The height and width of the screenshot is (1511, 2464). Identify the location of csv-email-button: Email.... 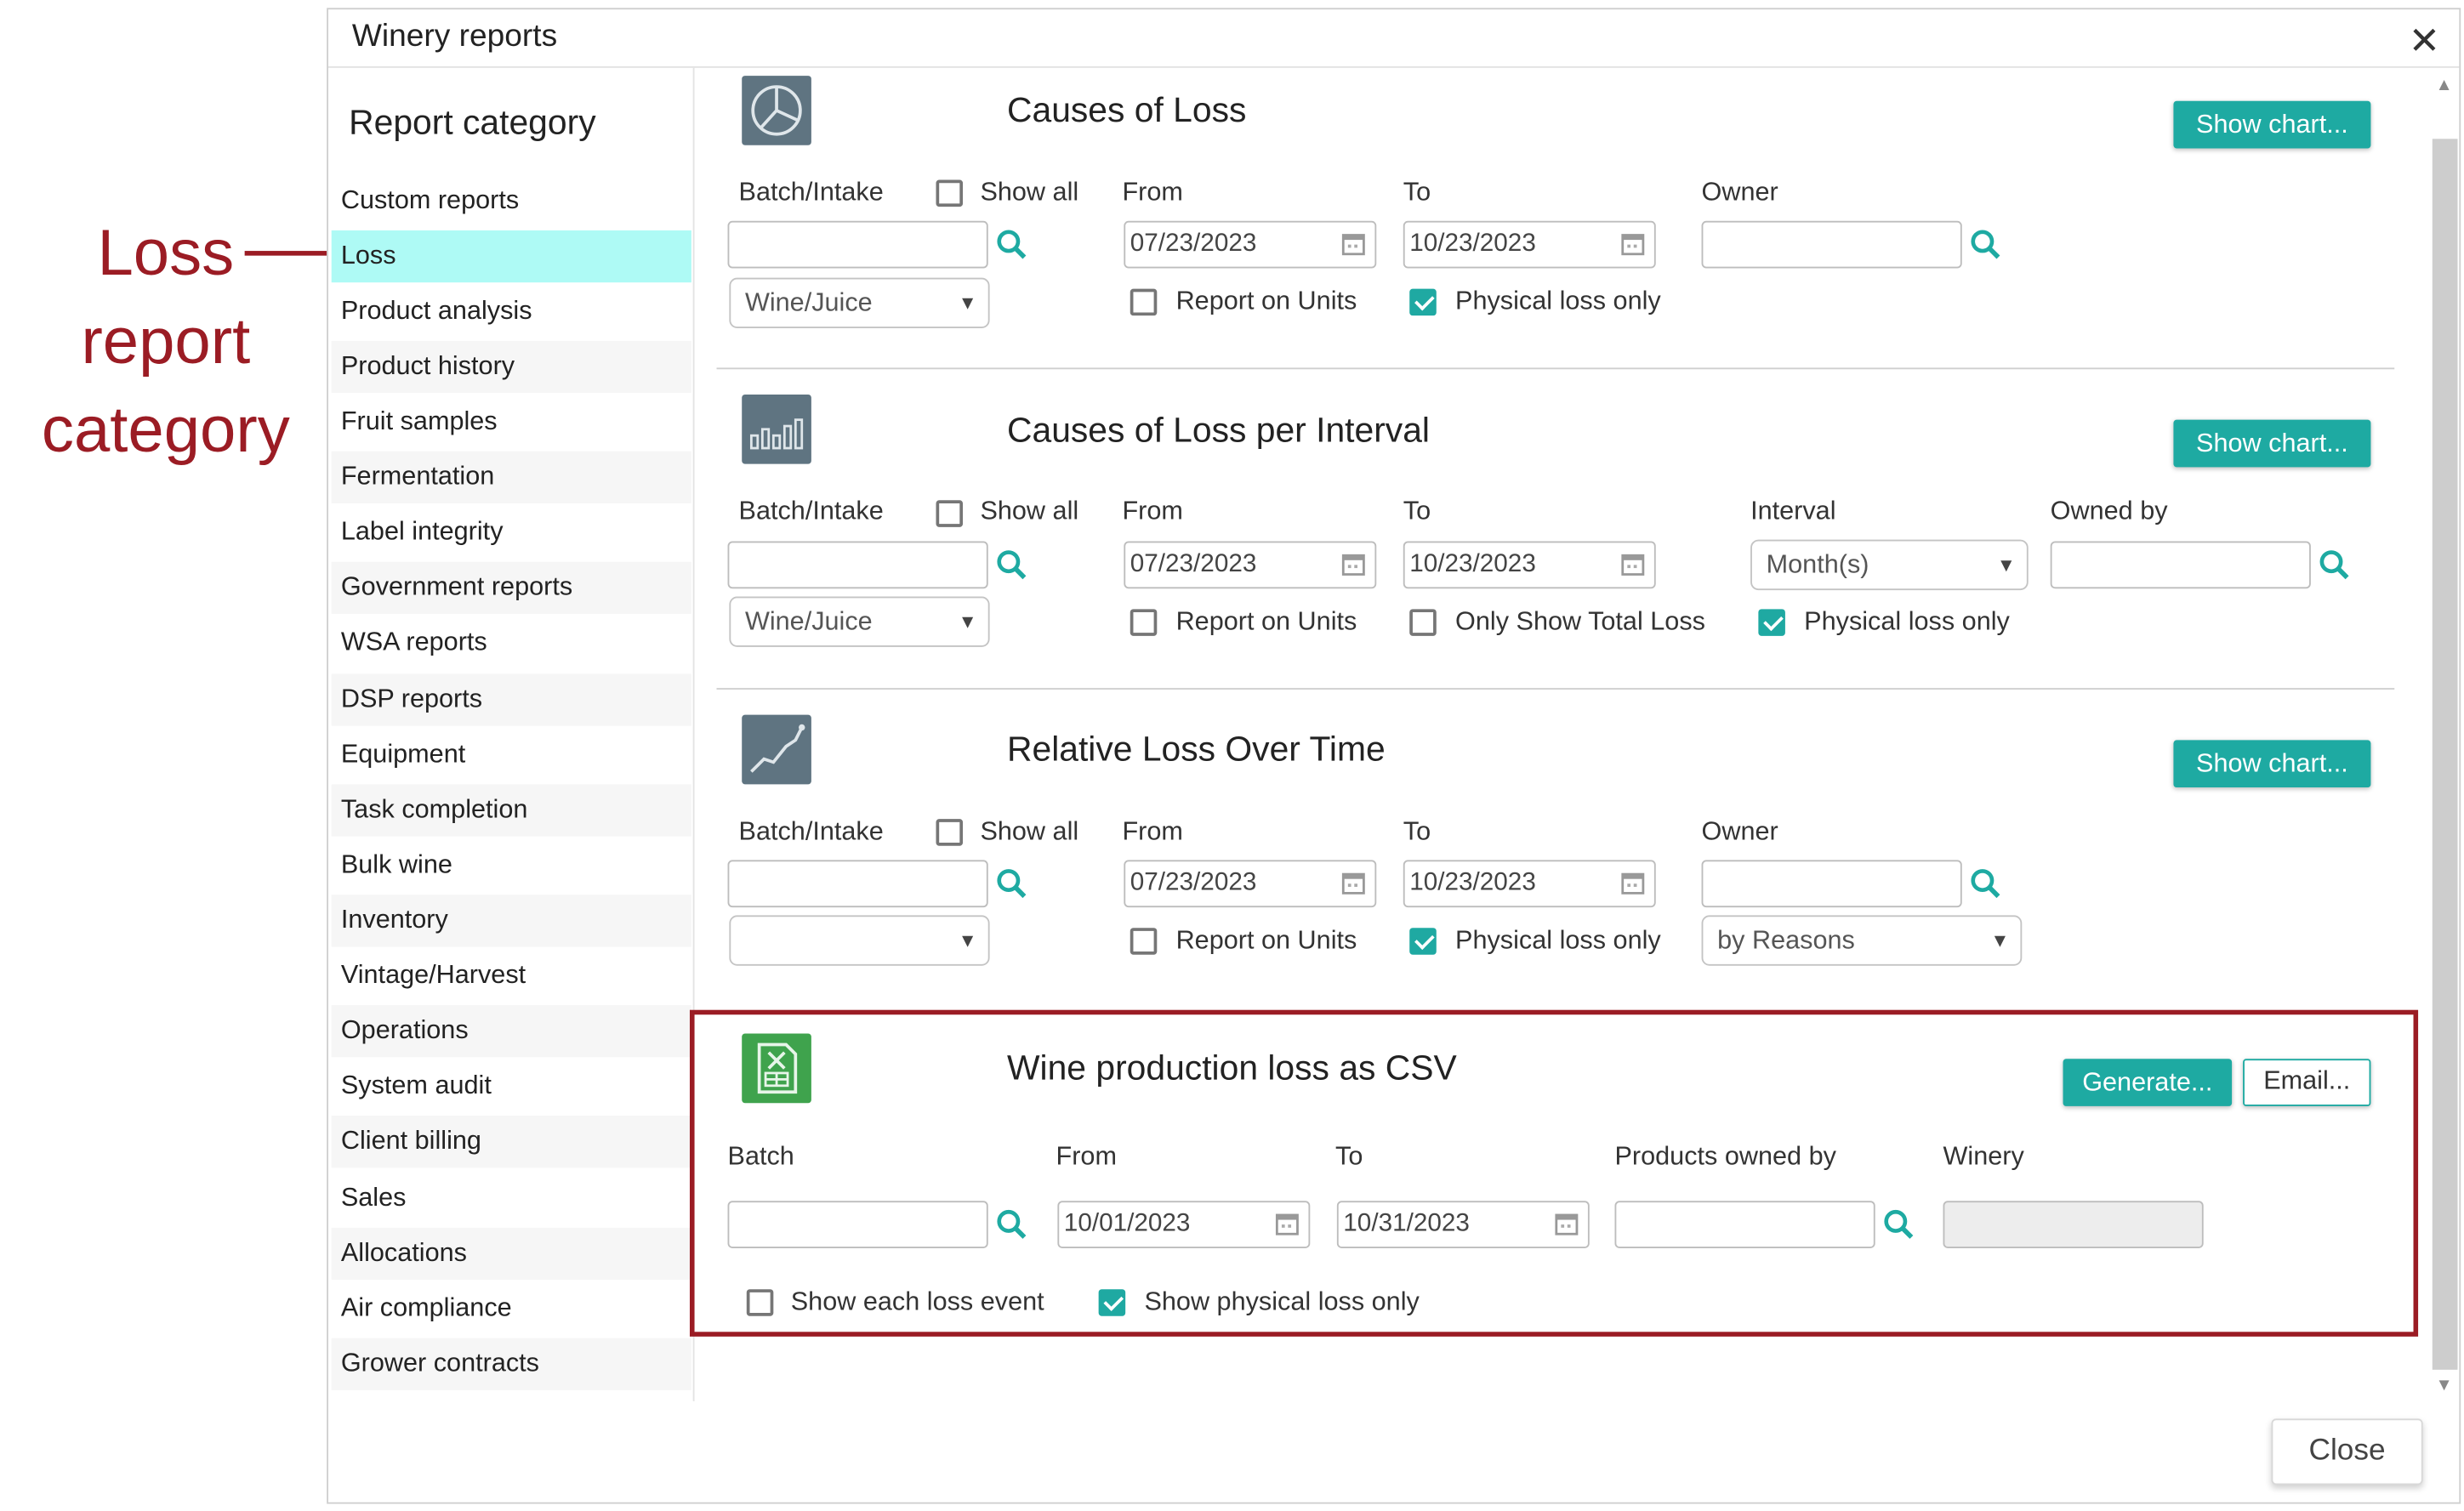
(2307, 1082).